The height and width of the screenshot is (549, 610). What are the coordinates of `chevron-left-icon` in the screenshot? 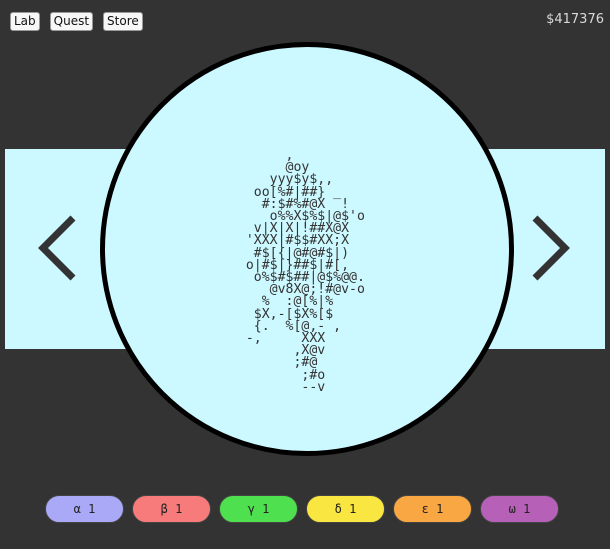 It's located at (57, 248).